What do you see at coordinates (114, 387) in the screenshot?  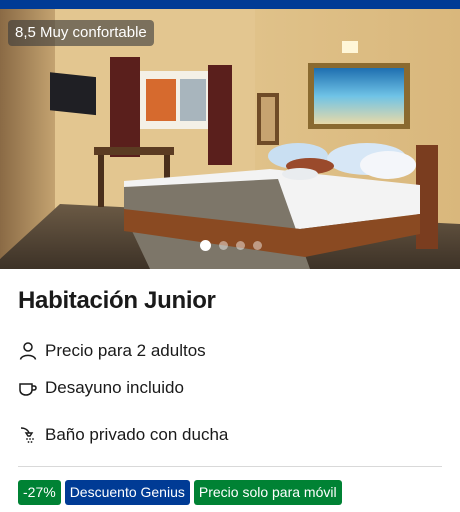 I see `feature-breakfast-label: Desayuno incluido` at bounding box center [114, 387].